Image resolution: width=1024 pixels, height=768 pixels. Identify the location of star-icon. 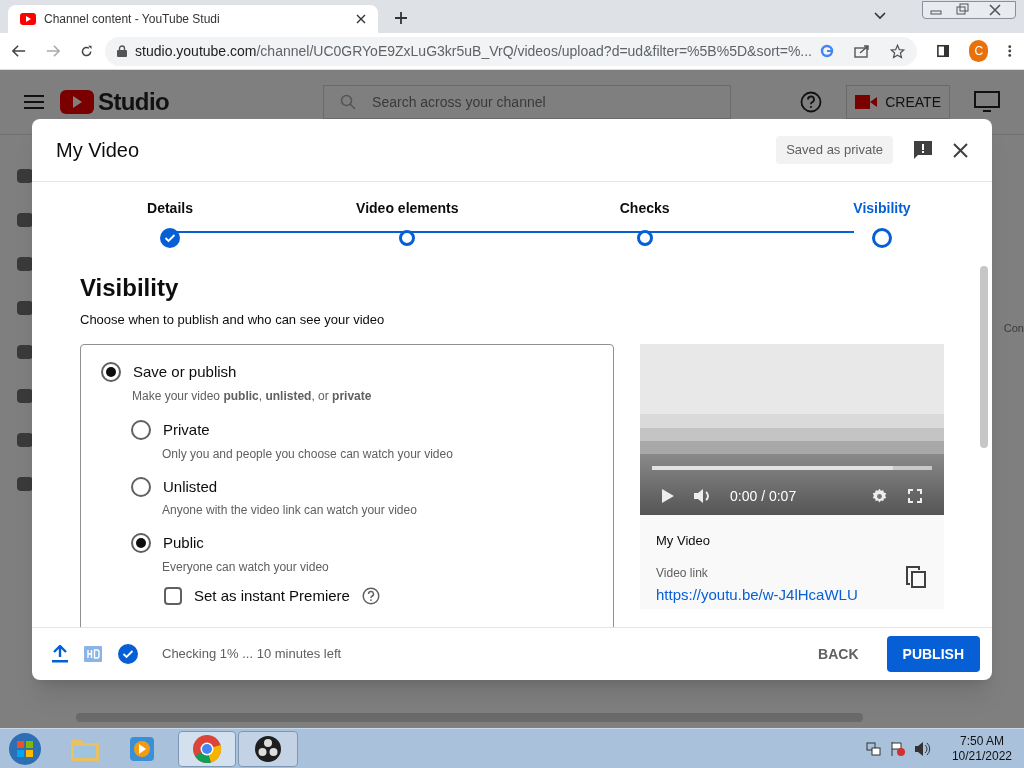
(897, 51).